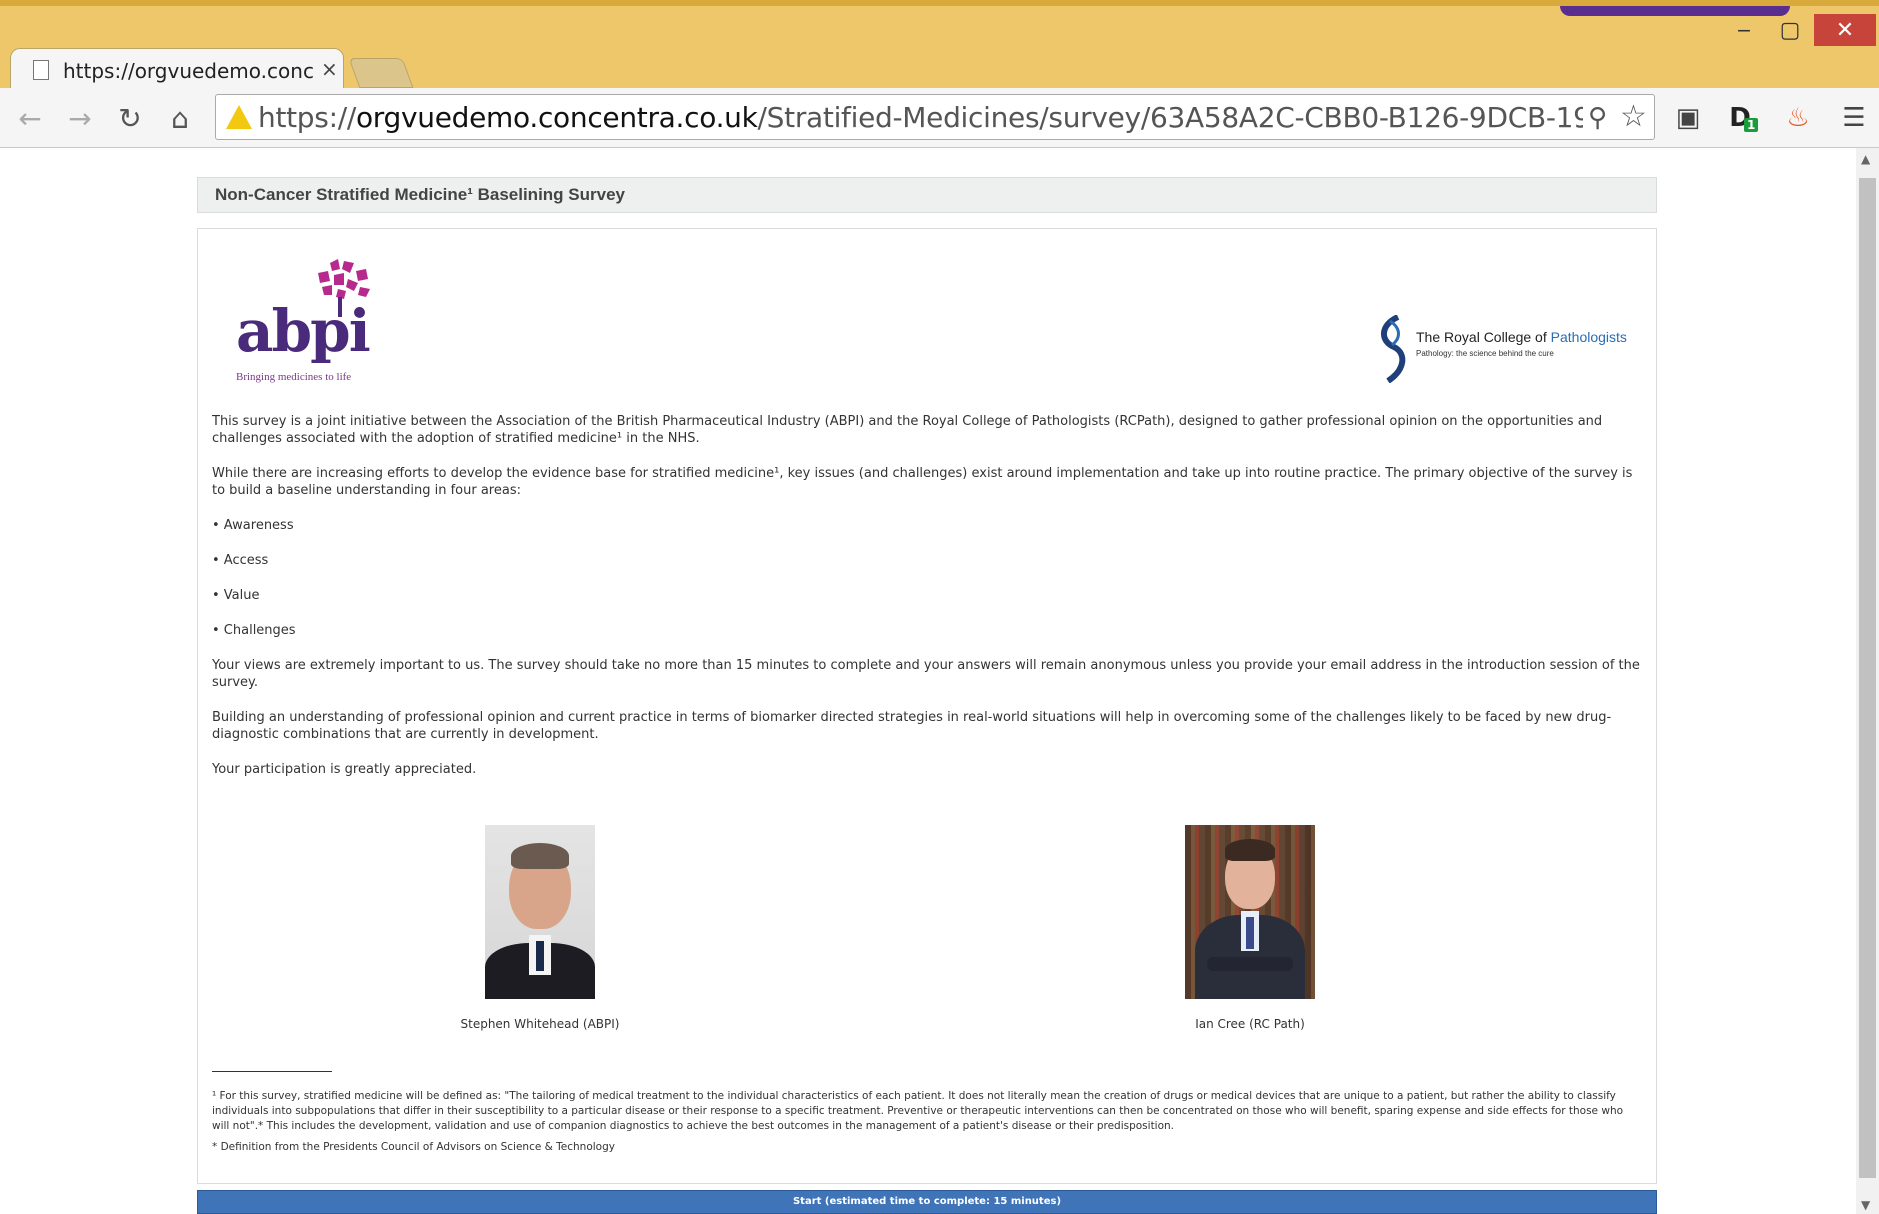  I want to click on abpi-wordmark: abpi, so click(303, 331).